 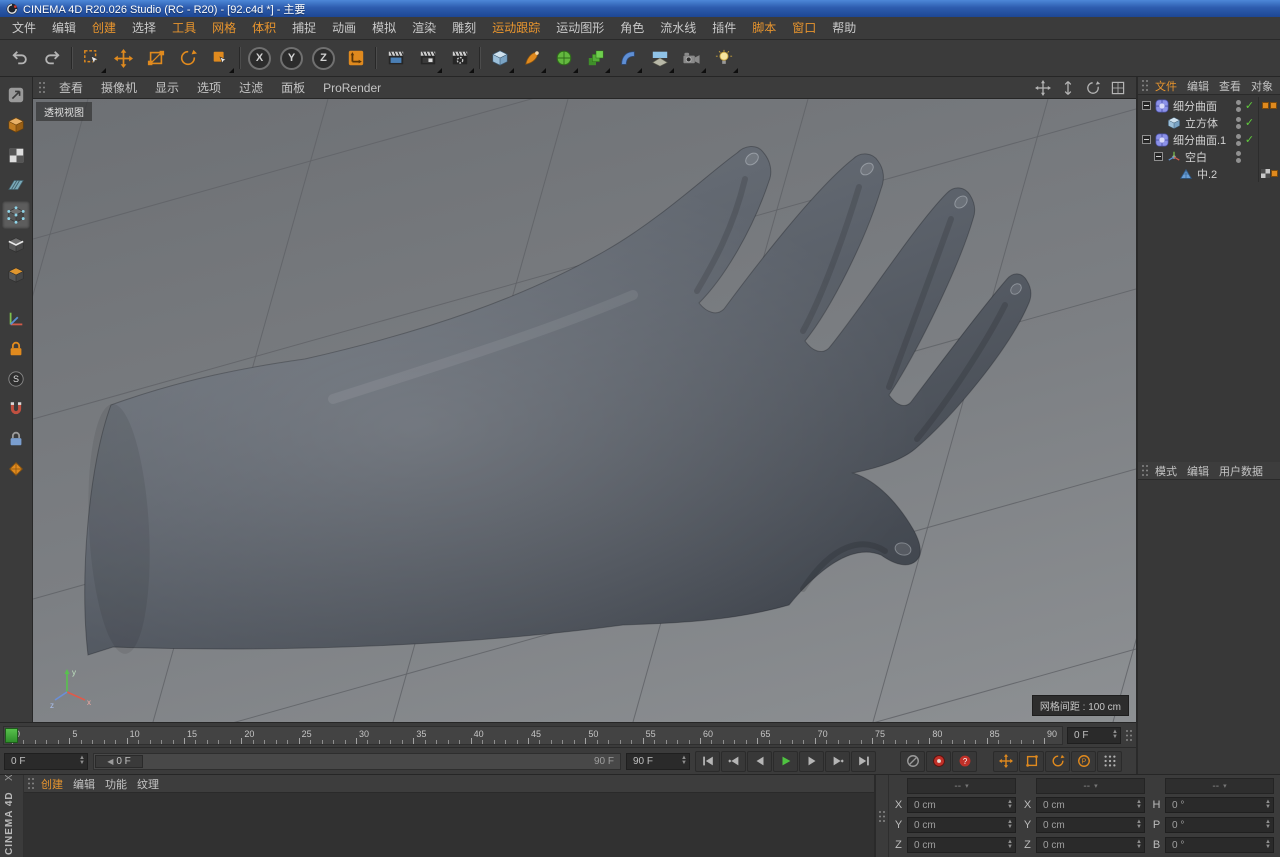 I want to click on undo-button, so click(x=19, y=58).